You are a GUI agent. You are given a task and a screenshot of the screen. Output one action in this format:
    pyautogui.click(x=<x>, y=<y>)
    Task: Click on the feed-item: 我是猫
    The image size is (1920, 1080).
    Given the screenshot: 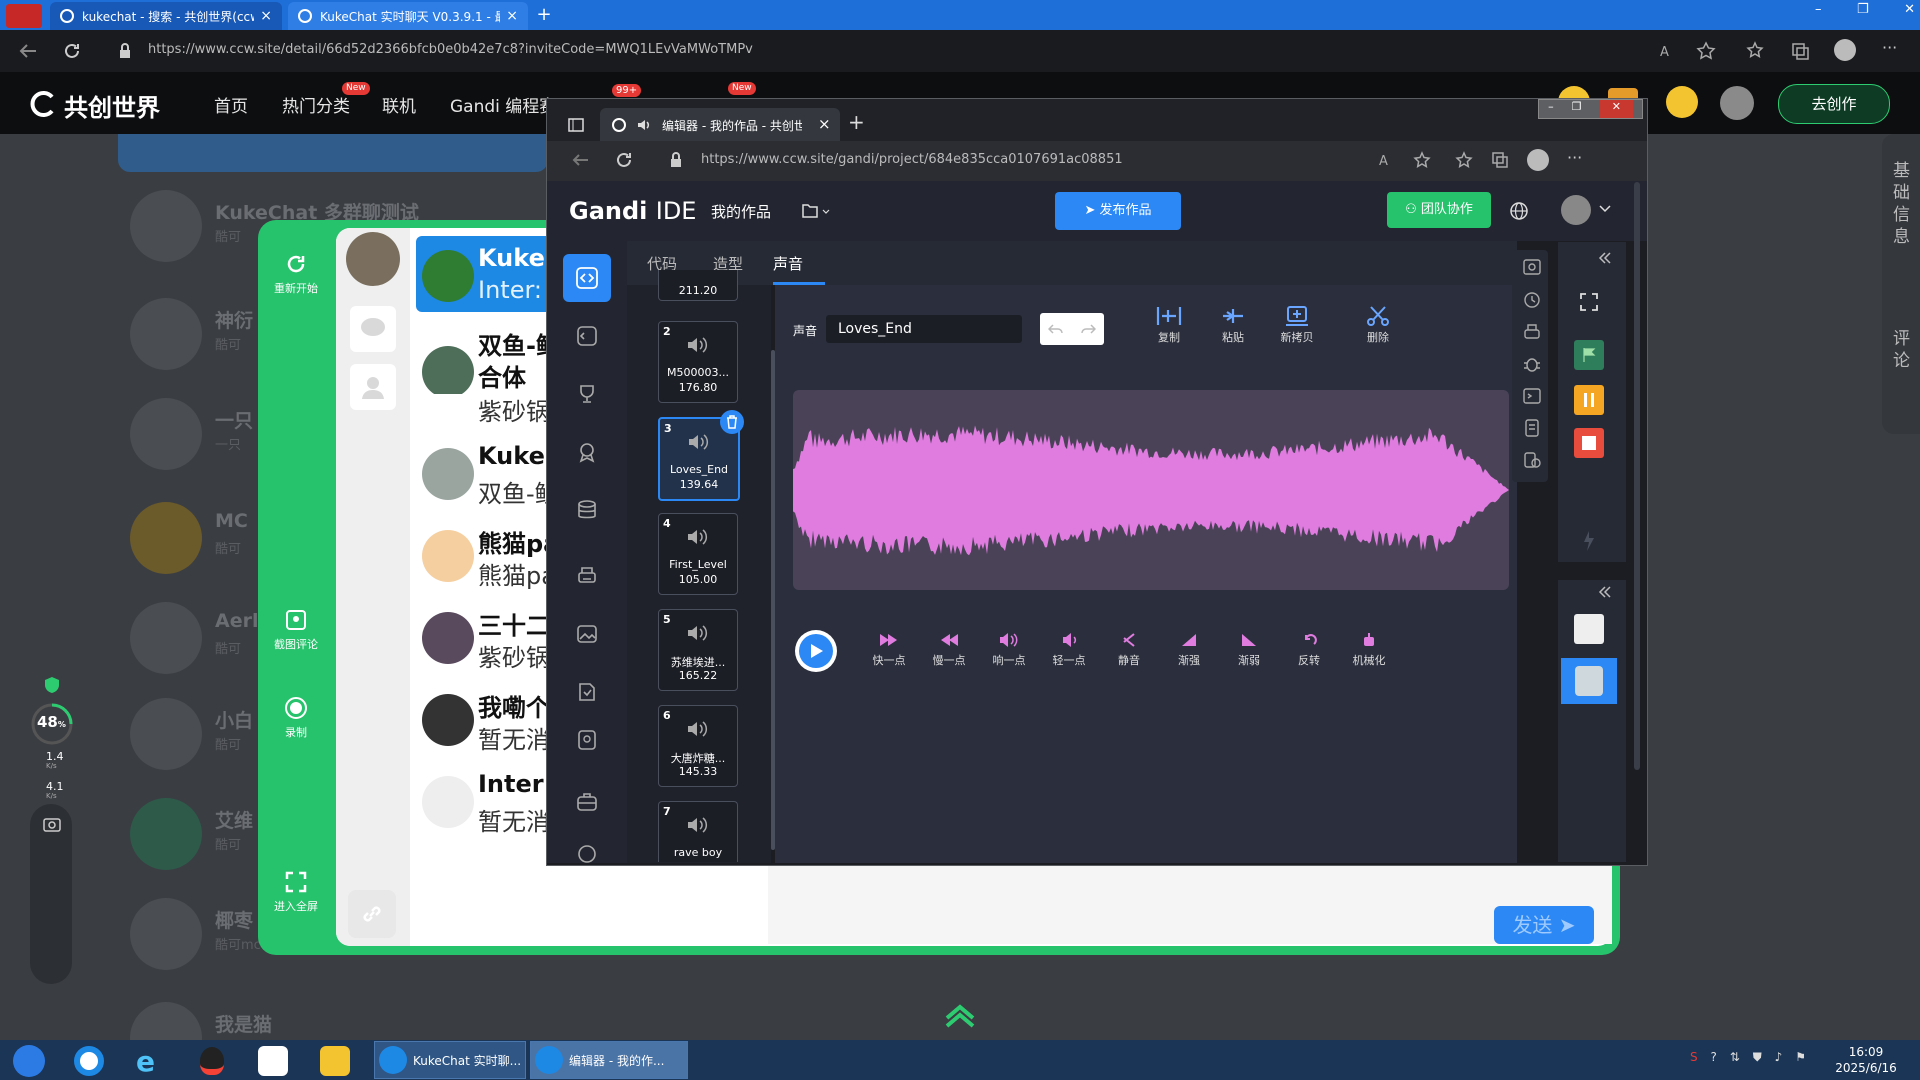 What is the action you would take?
    pyautogui.click(x=280, y=1017)
    